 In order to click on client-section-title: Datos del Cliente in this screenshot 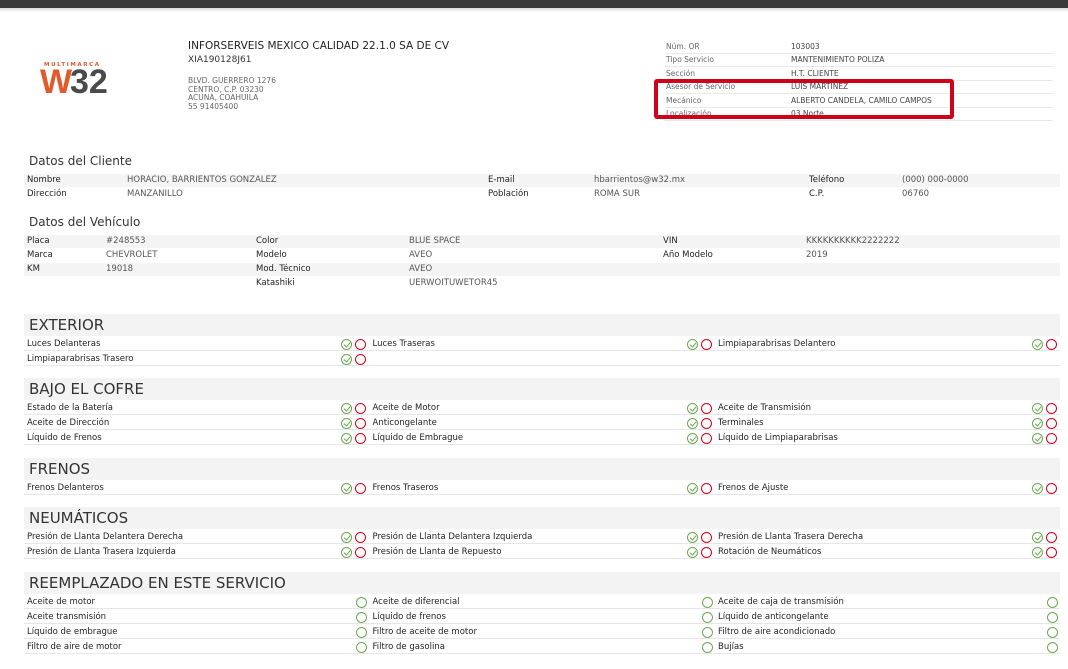, I will do `click(80, 161)`.